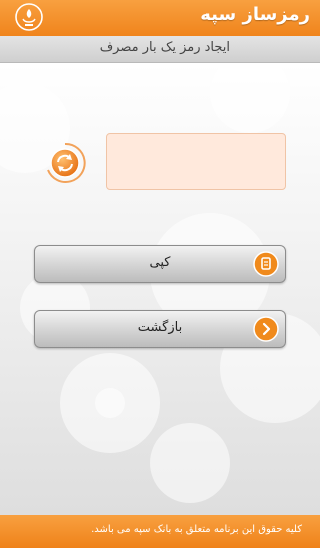 The image size is (320, 548). I want to click on page-title: ایجاد رمز یک بار مصرف, so click(164, 47).